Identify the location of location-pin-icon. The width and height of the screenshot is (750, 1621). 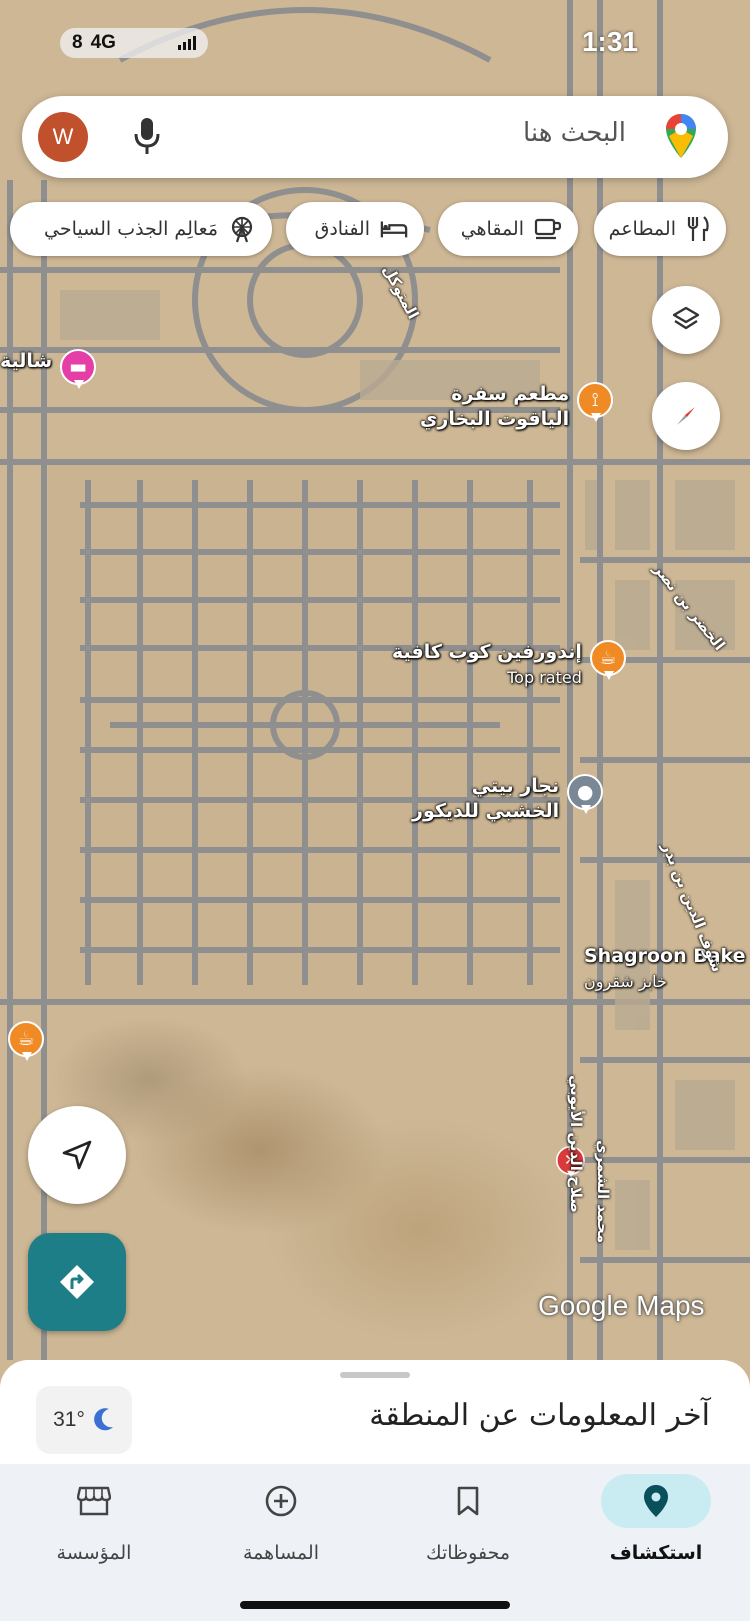
(656, 1501).